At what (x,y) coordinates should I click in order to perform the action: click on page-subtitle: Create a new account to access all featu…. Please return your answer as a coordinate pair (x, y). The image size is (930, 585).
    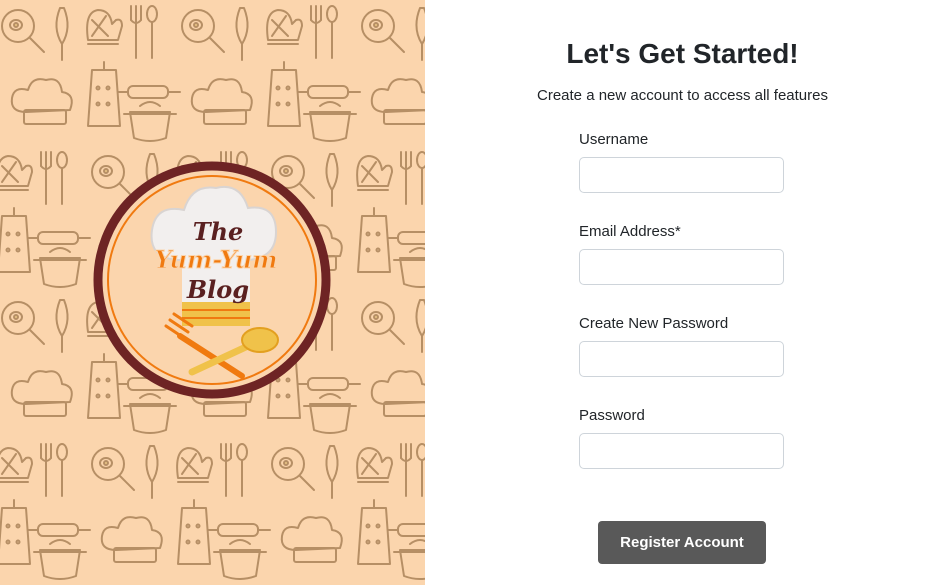
    Looking at the image, I should click on (682, 95).